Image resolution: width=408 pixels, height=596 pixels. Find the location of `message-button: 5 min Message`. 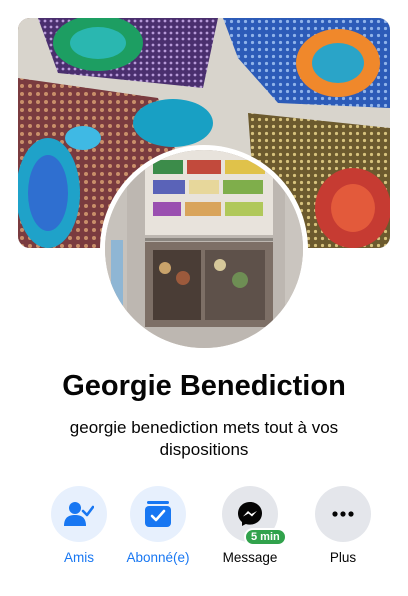

message-button: 5 min Message is located at coordinates (250, 525).